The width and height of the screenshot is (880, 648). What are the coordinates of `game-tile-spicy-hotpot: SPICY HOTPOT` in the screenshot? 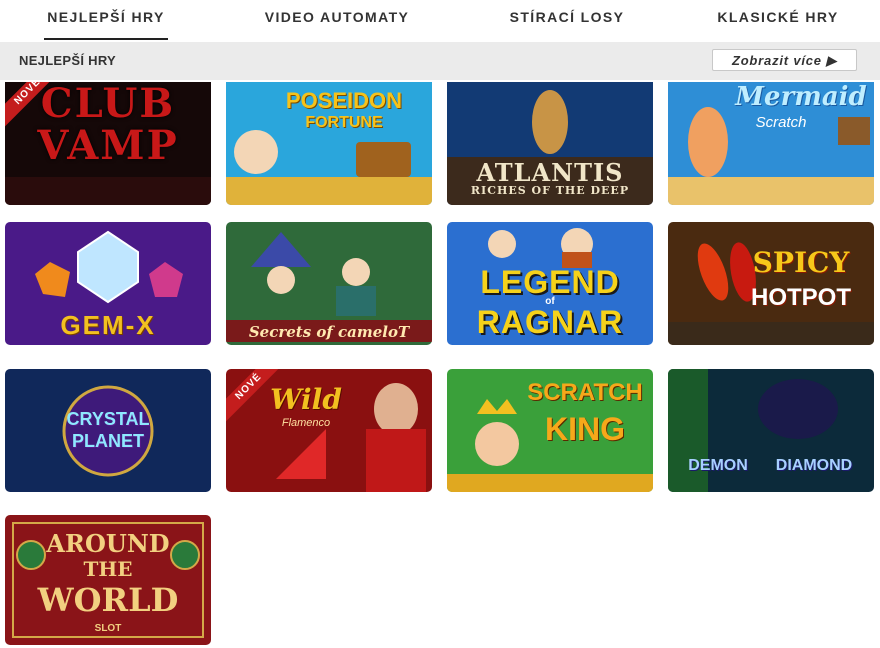 It's located at (771, 283).